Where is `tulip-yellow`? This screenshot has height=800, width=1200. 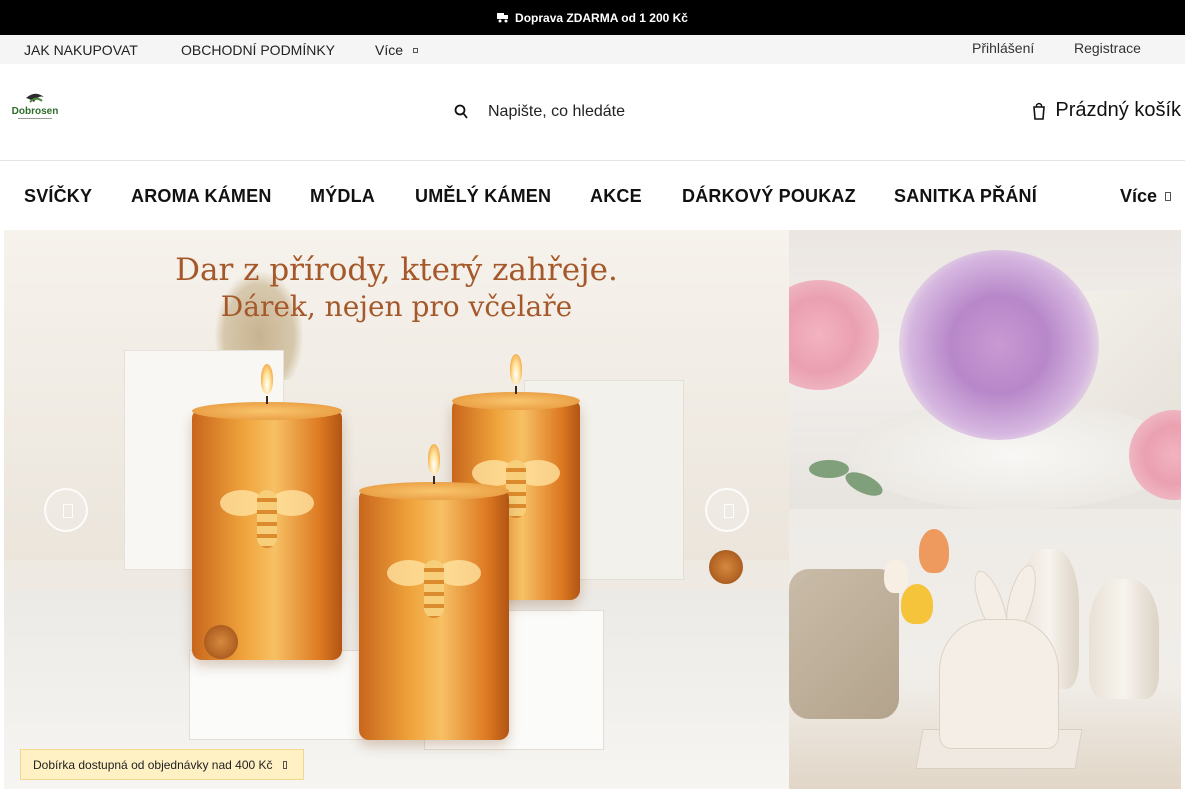 tulip-yellow is located at coordinates (917, 604).